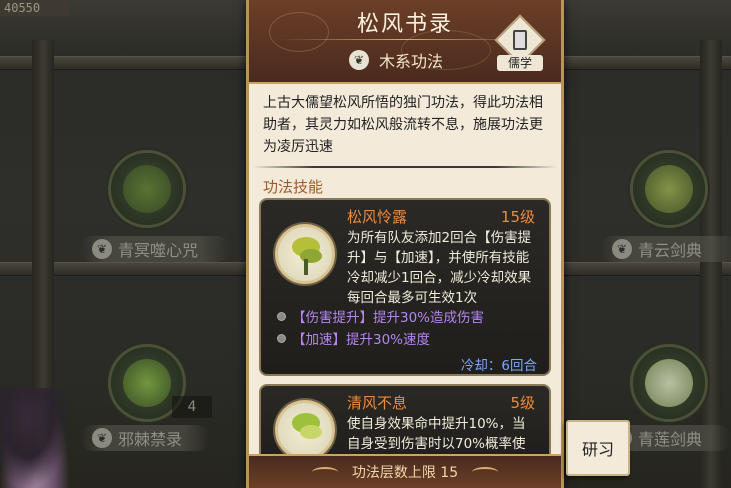 The image size is (731, 488). What do you see at coordinates (517, 217) in the screenshot?
I see `skill-level: 15级` at bounding box center [517, 217].